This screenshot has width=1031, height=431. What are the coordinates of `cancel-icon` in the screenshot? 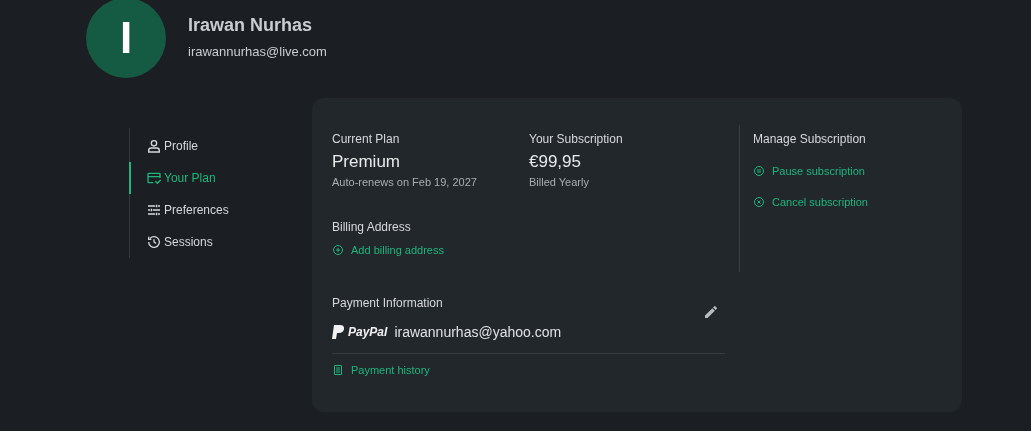 It's located at (759, 202).